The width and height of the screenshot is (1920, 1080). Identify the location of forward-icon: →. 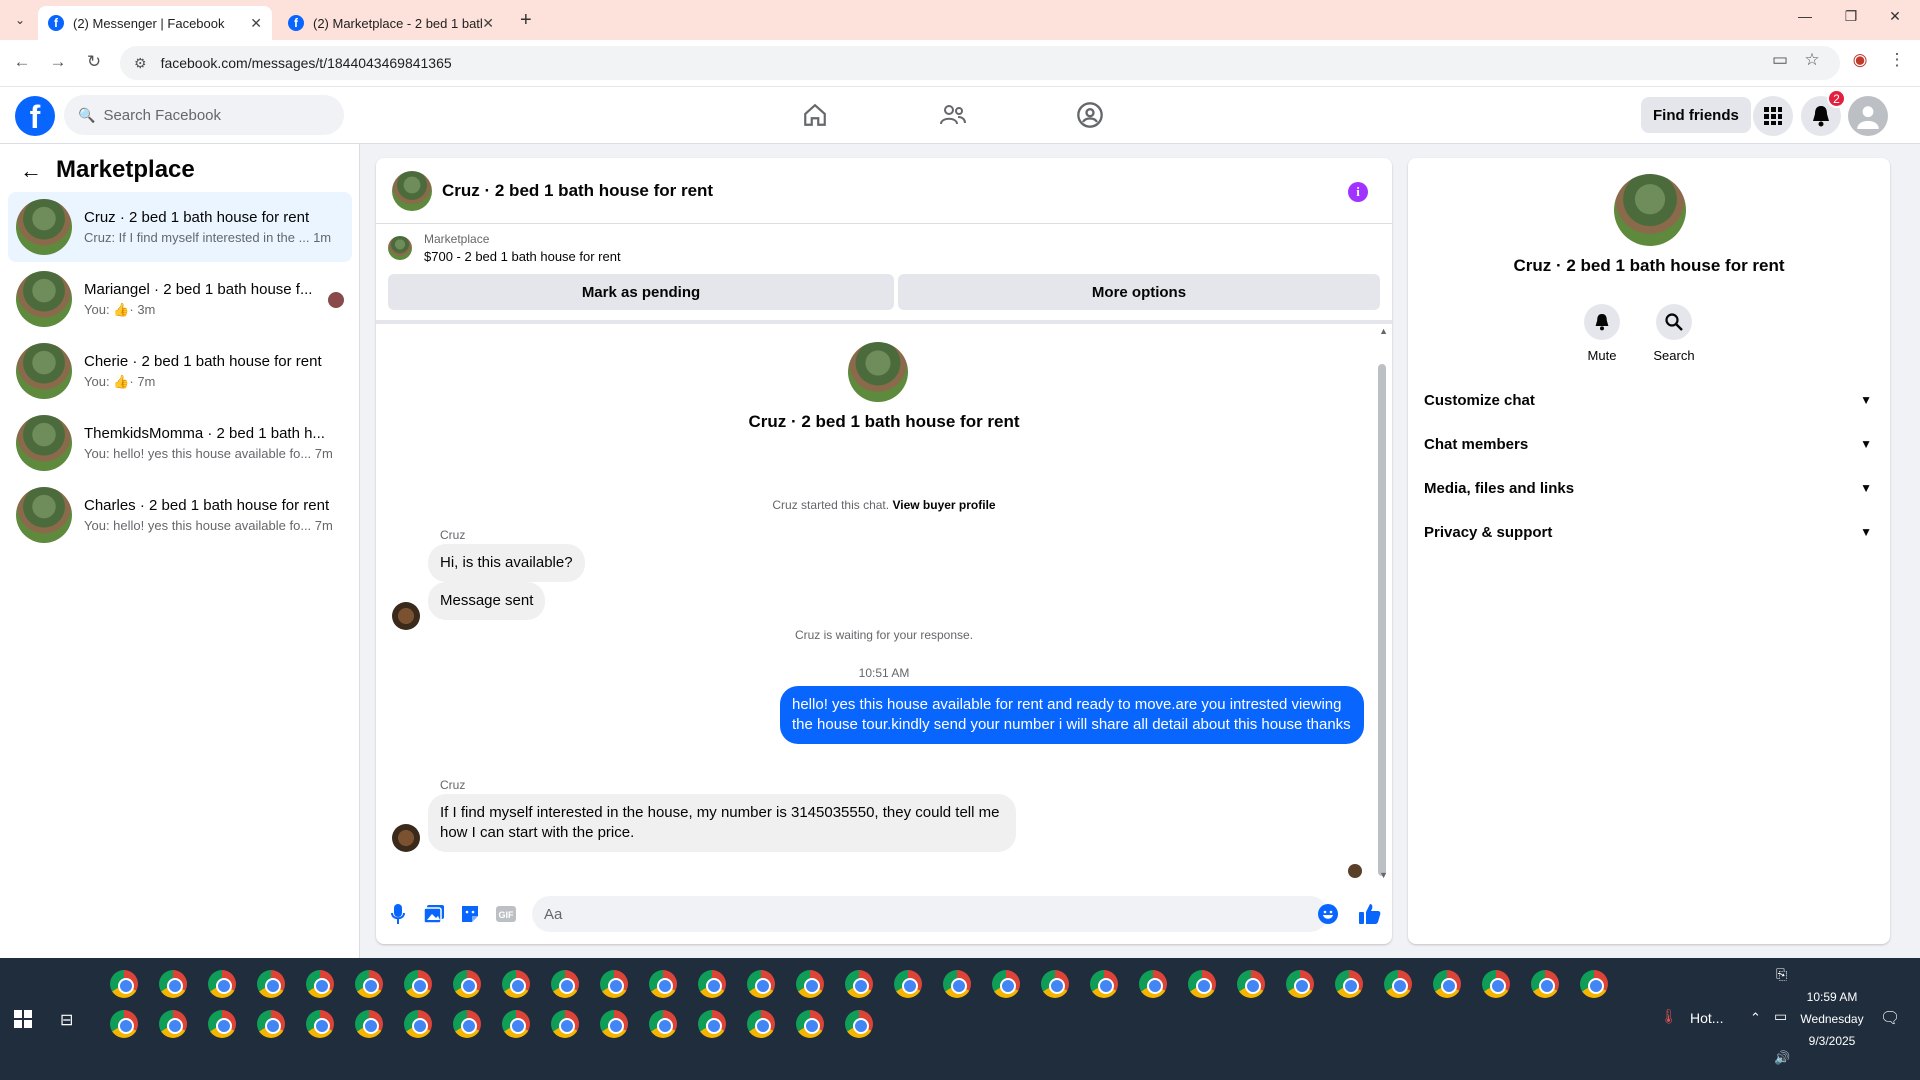
(58, 62).